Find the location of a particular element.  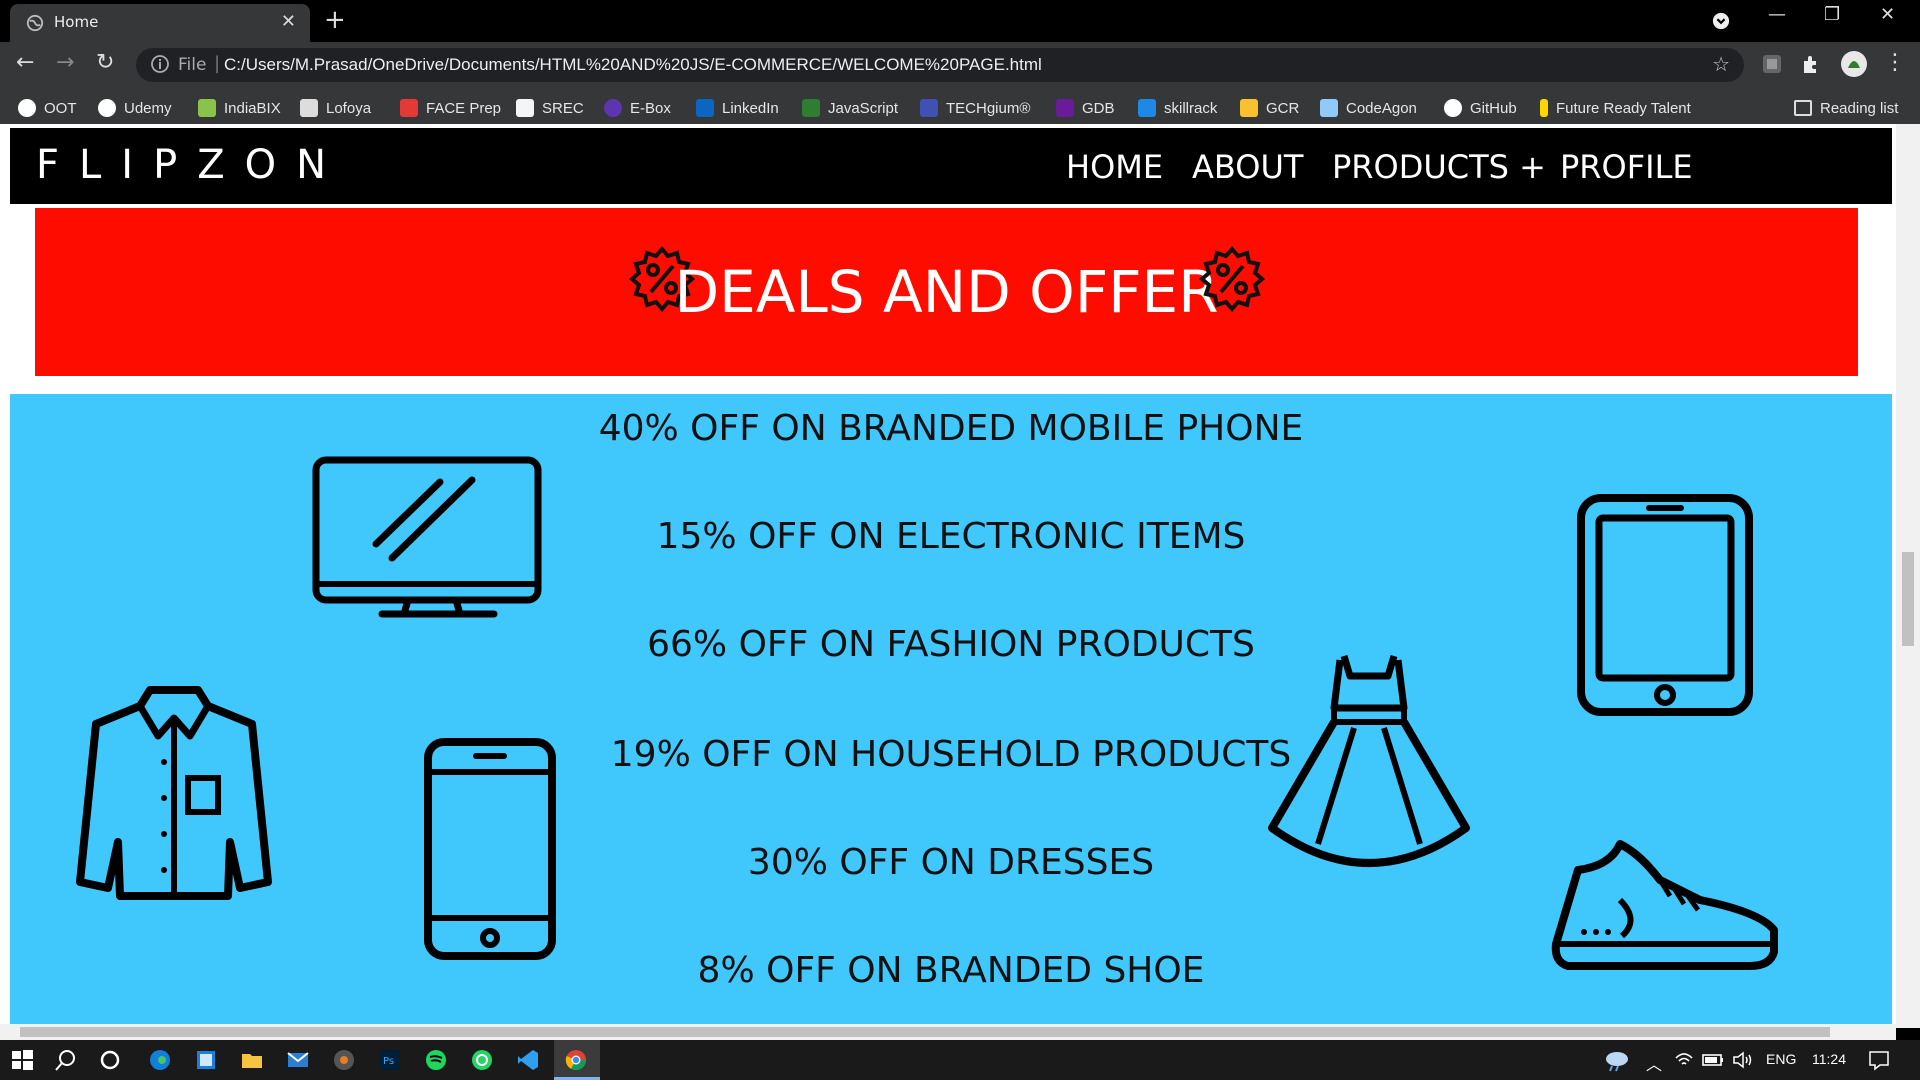

weather-icon is located at coordinates (1616, 1060).